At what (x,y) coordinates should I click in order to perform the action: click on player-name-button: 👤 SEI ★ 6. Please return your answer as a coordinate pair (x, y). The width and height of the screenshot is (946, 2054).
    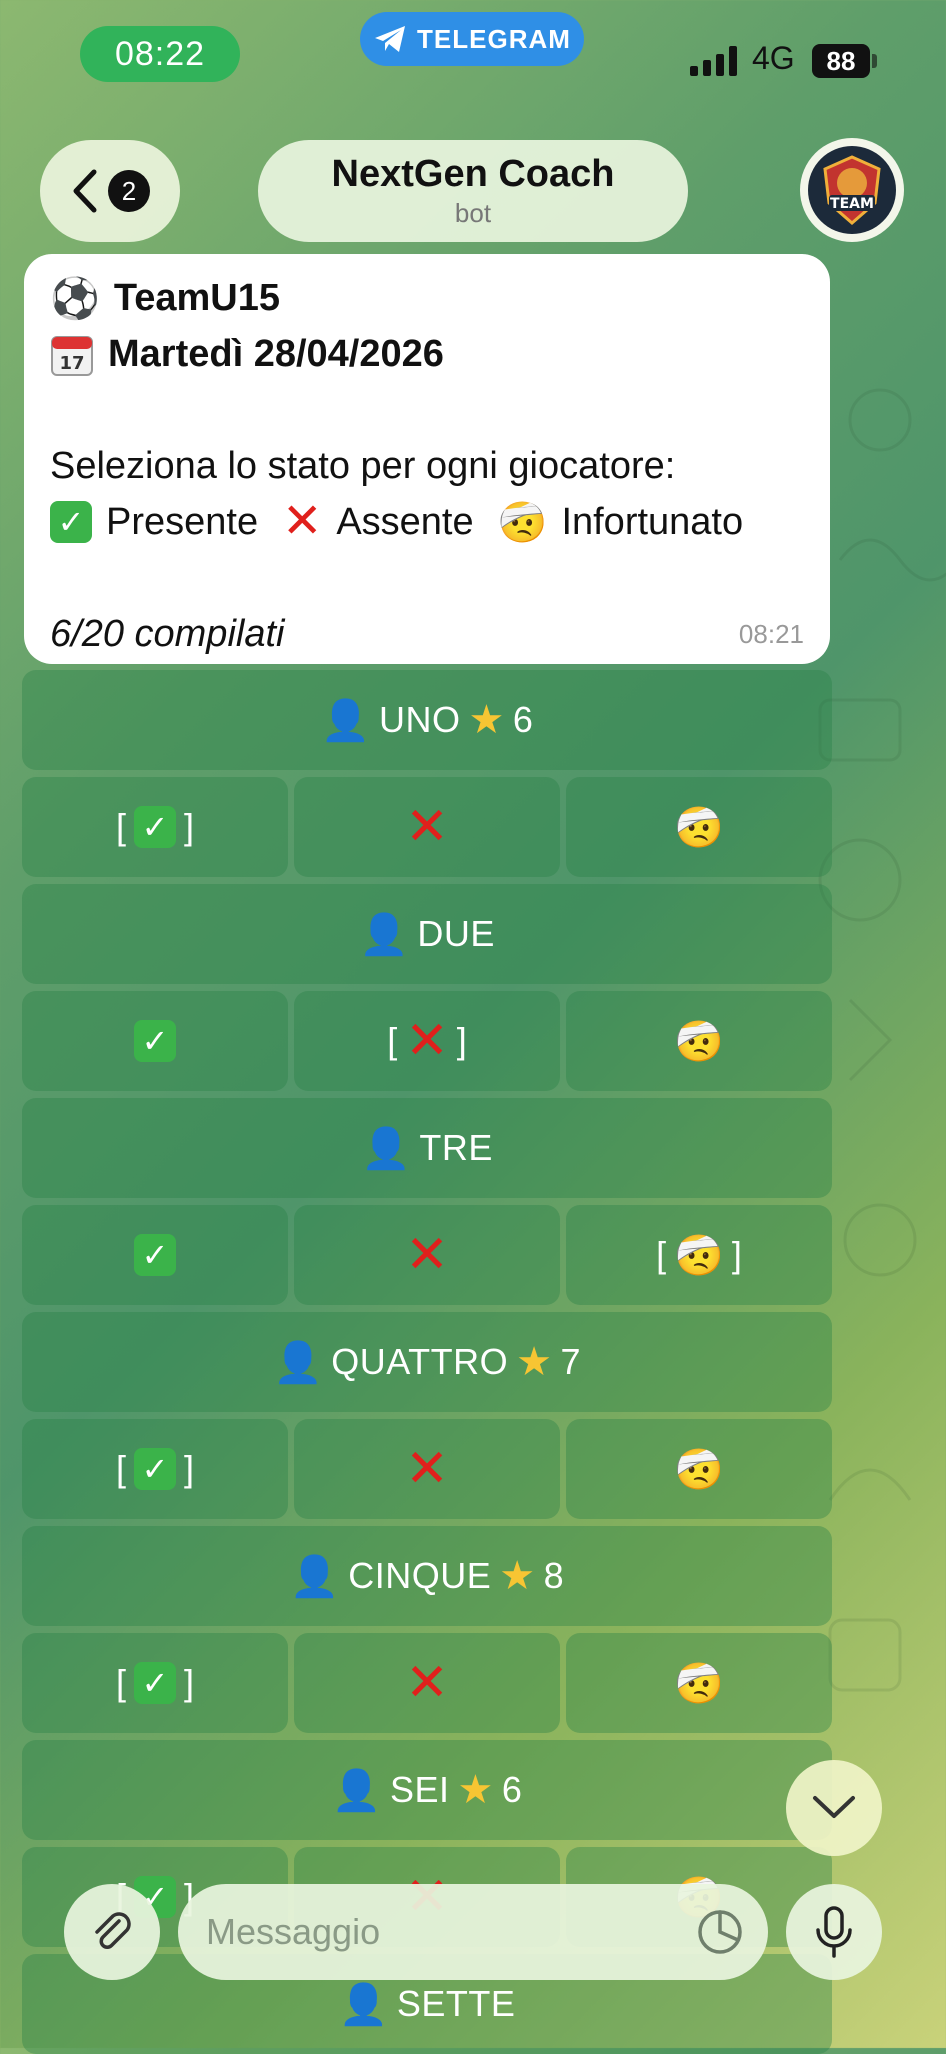
    Looking at the image, I should click on (427, 1790).